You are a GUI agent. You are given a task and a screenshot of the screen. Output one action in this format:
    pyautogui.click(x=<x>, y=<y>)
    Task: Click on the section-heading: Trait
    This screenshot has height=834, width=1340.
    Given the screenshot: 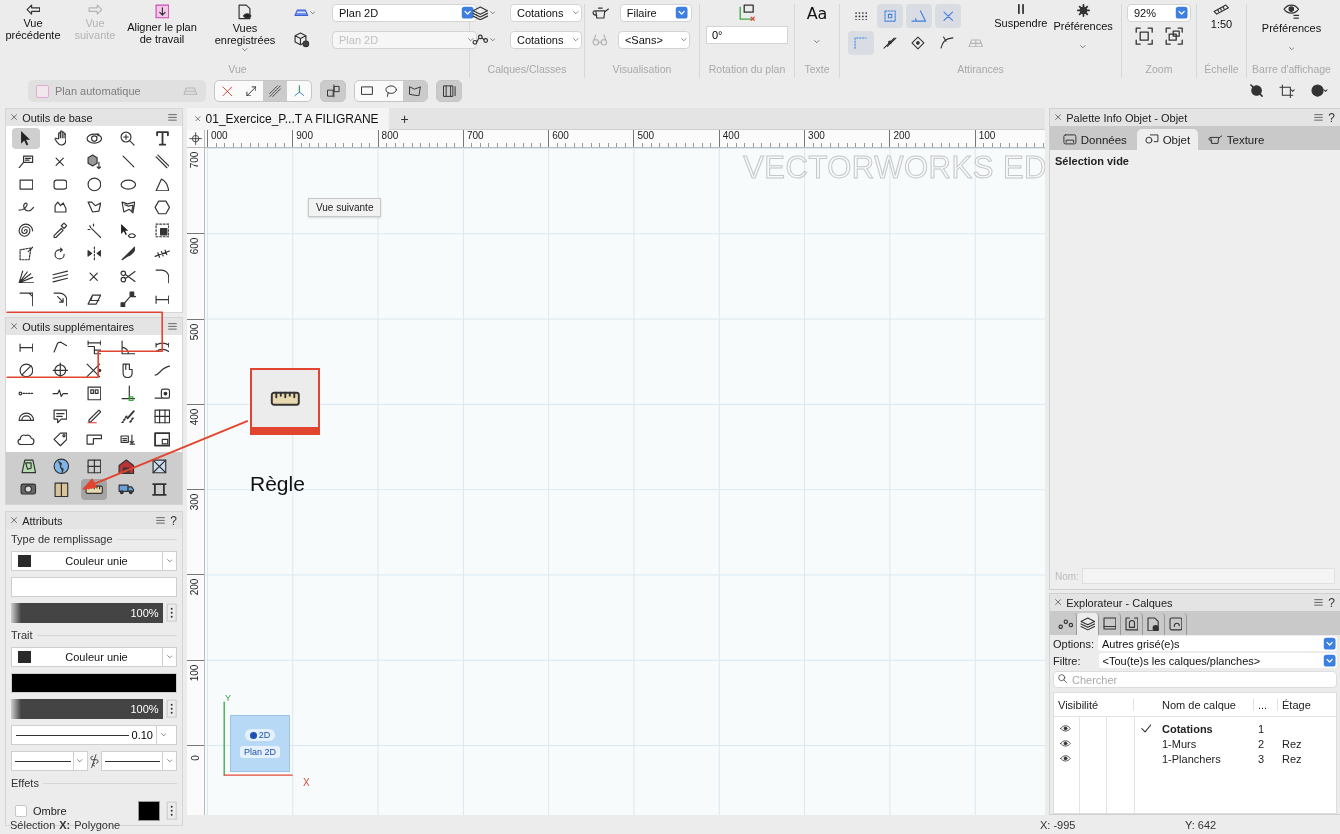 What is the action you would take?
    pyautogui.click(x=22, y=635)
    